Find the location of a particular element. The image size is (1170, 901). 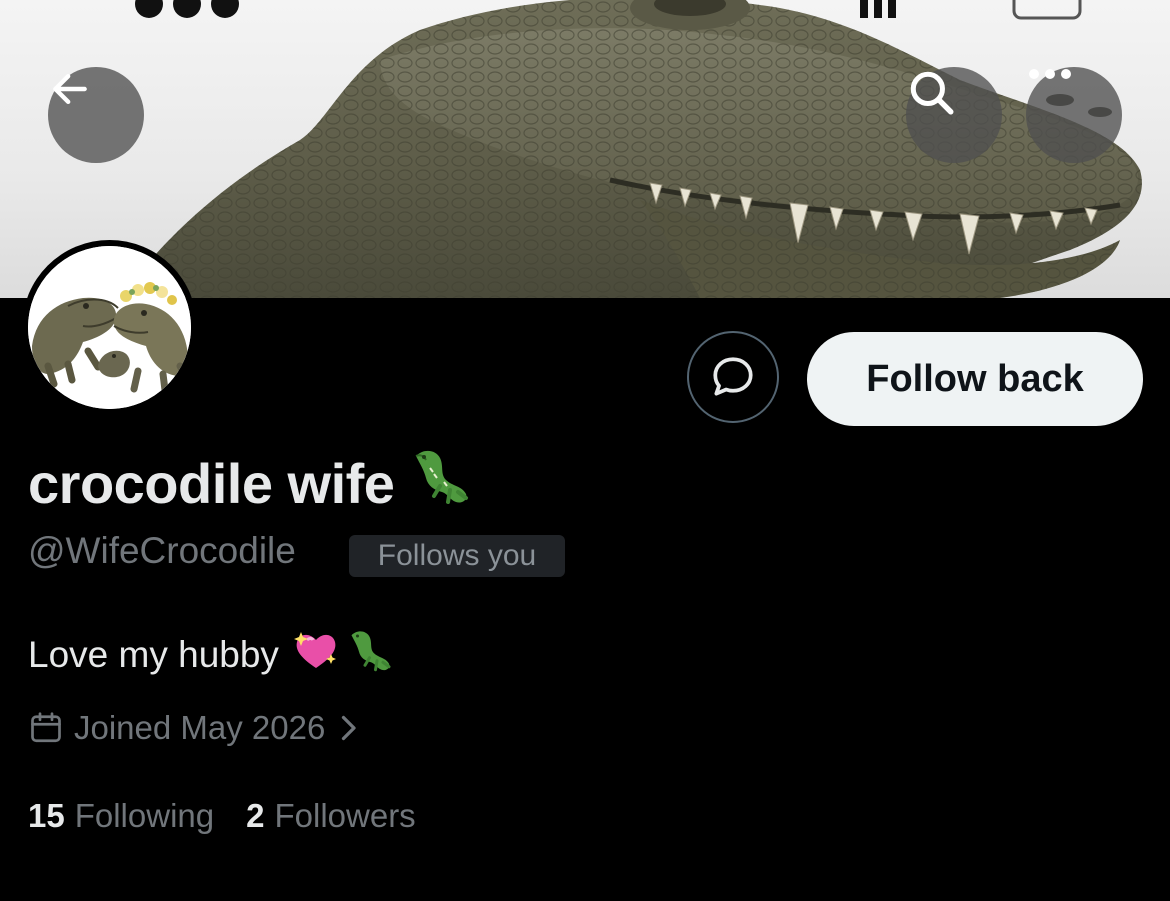

profile-avatar is located at coordinates (109, 327).